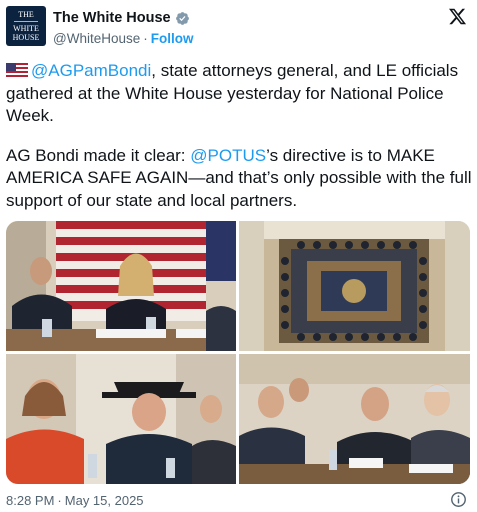  Describe the element at coordinates (228, 155) in the screenshot. I see `mention-potus: @POTUS` at that location.